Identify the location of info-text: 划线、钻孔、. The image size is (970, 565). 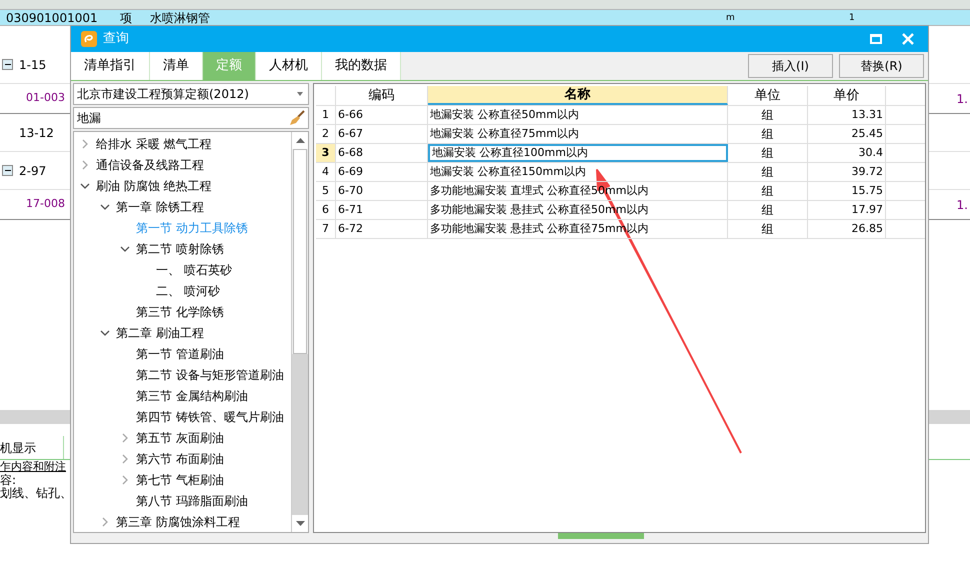
(36, 493).